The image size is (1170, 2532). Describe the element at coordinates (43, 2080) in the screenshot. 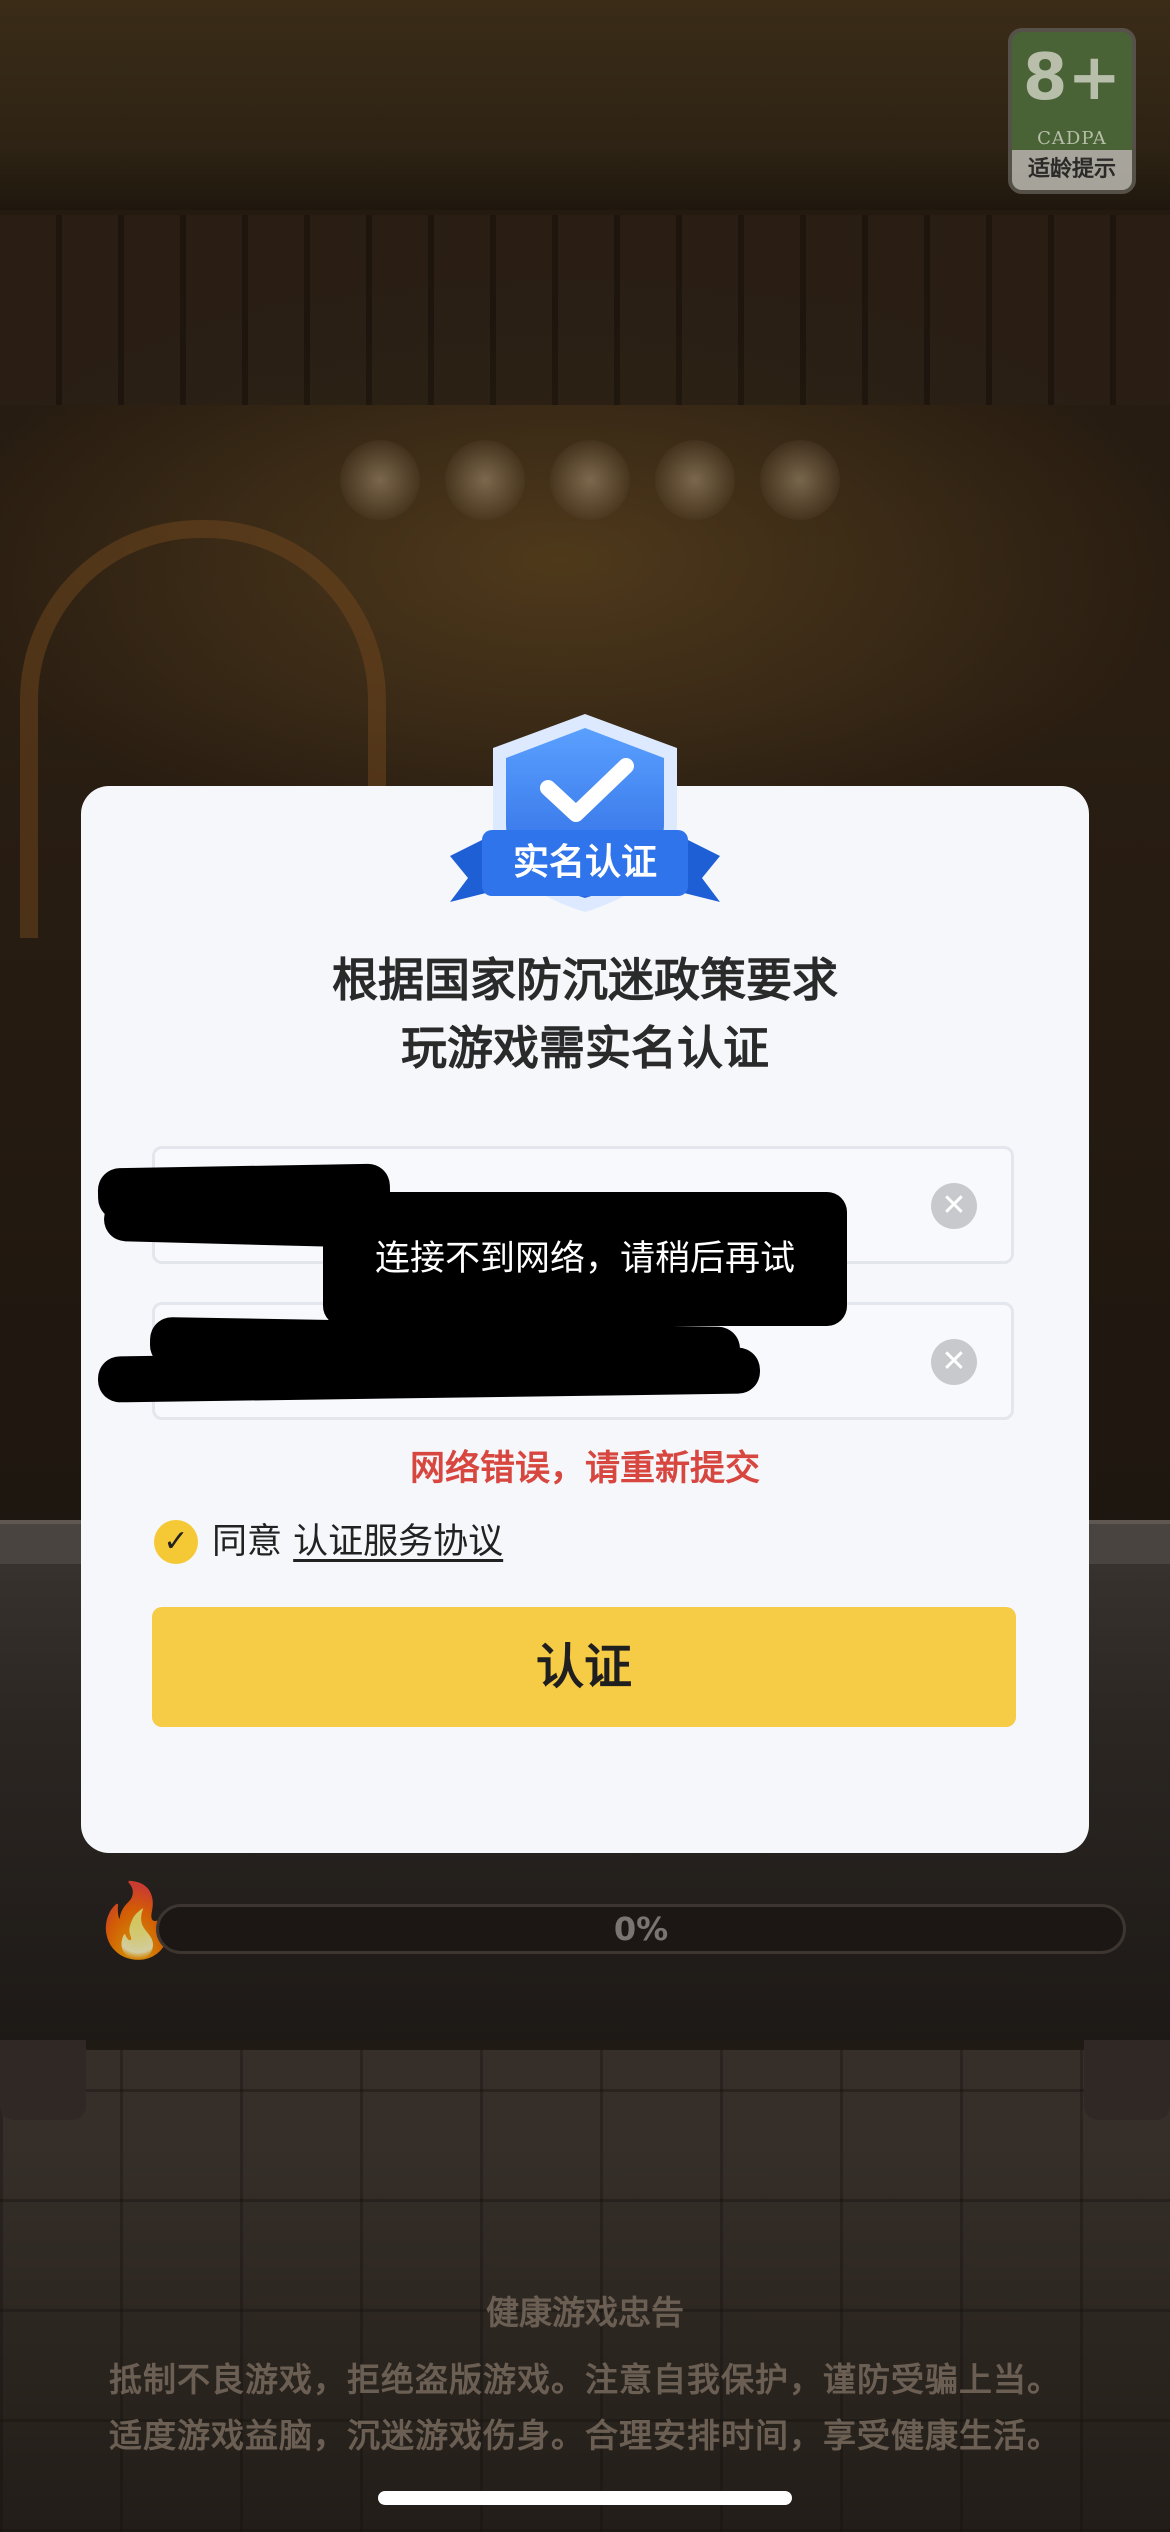

I see `counter-leg-left` at that location.